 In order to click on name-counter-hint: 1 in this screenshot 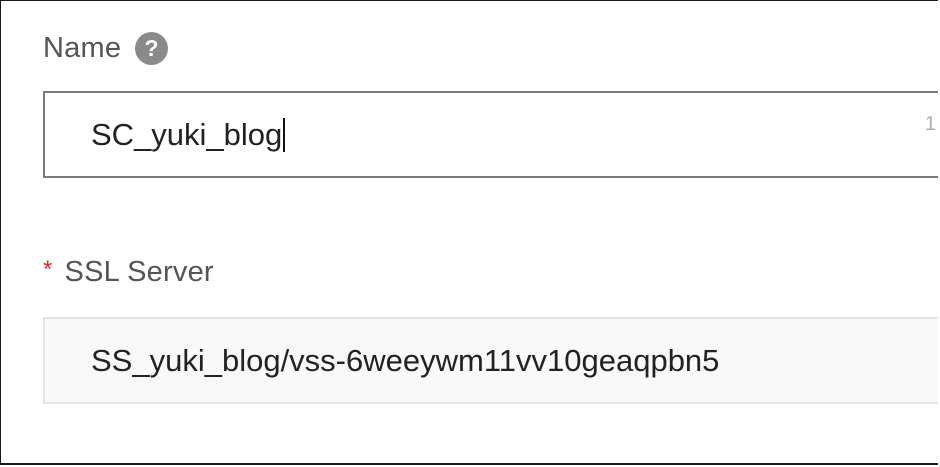, I will do `click(930, 124)`.